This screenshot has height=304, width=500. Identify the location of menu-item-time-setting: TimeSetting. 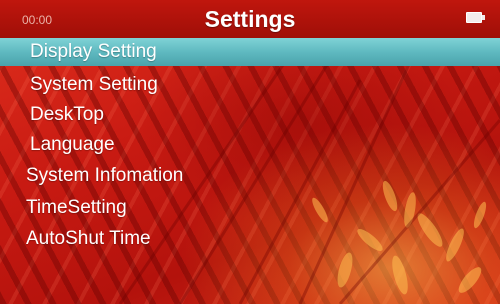
(250, 208).